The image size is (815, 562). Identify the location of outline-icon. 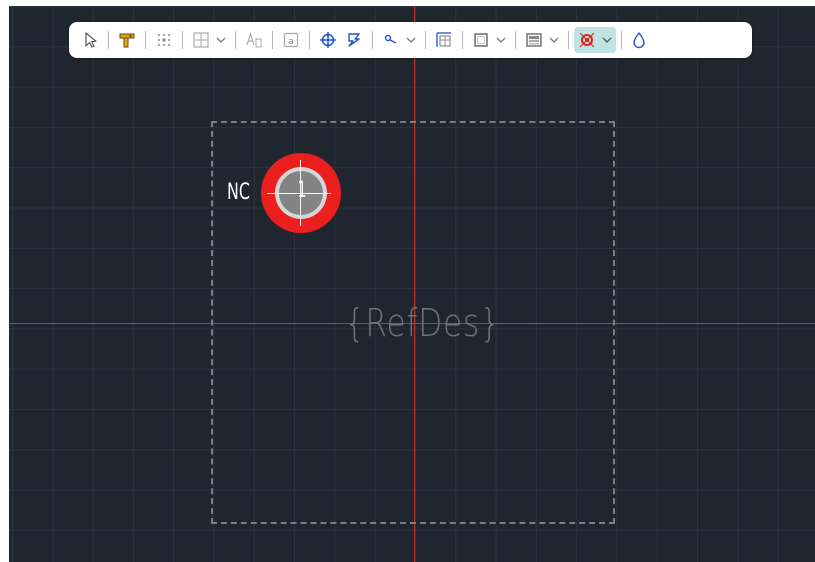
(481, 40).